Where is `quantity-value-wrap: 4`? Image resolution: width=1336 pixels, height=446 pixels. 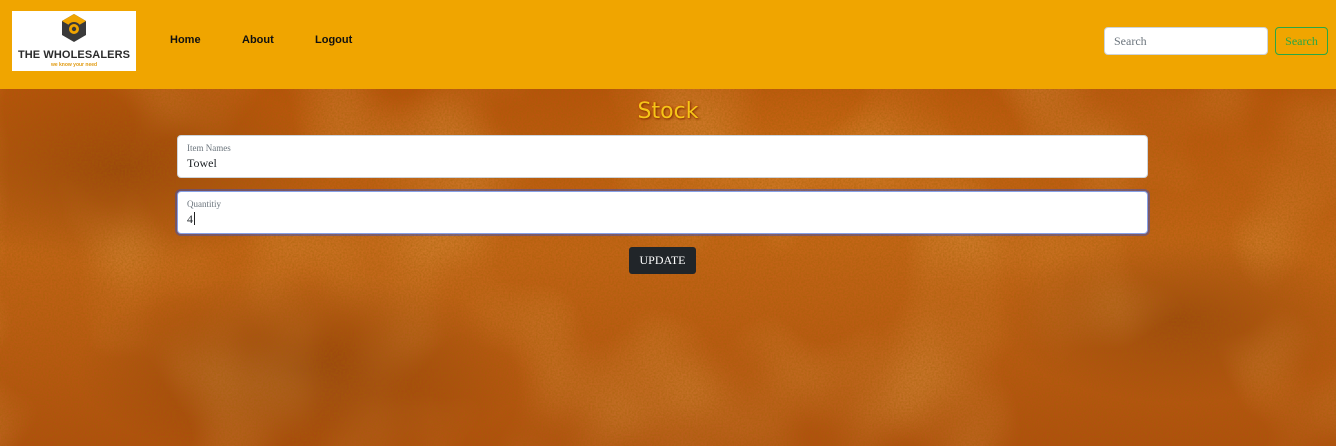
quantity-value-wrap: 4 is located at coordinates (191, 219).